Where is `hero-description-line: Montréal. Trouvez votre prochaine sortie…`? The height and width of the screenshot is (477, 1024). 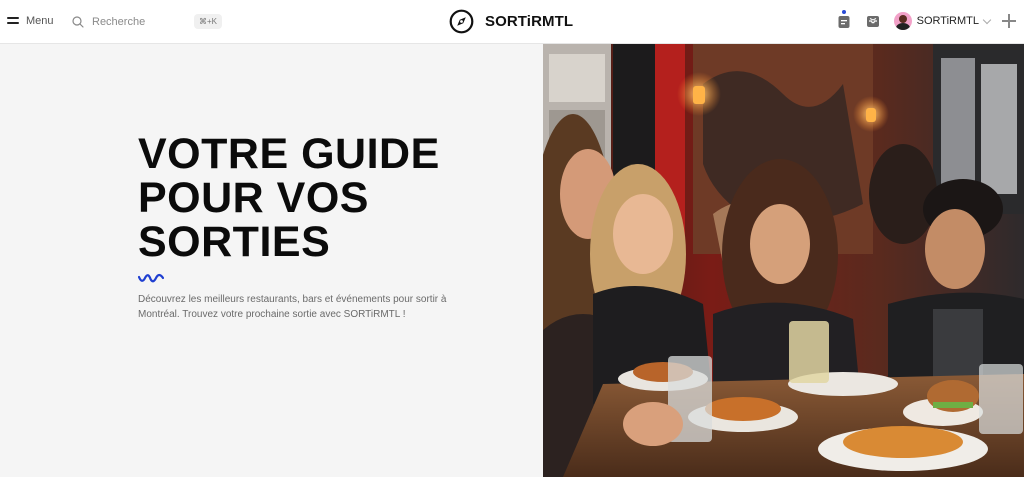
hero-description-line: Montréal. Trouvez votre prochaine sortie… is located at coordinates (272, 314).